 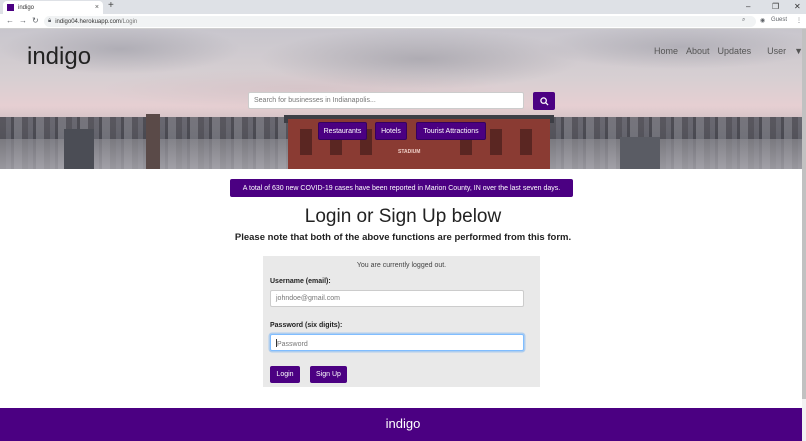 What do you see at coordinates (397, 298) in the screenshot?
I see `username-field: johndoe@gmail.com` at bounding box center [397, 298].